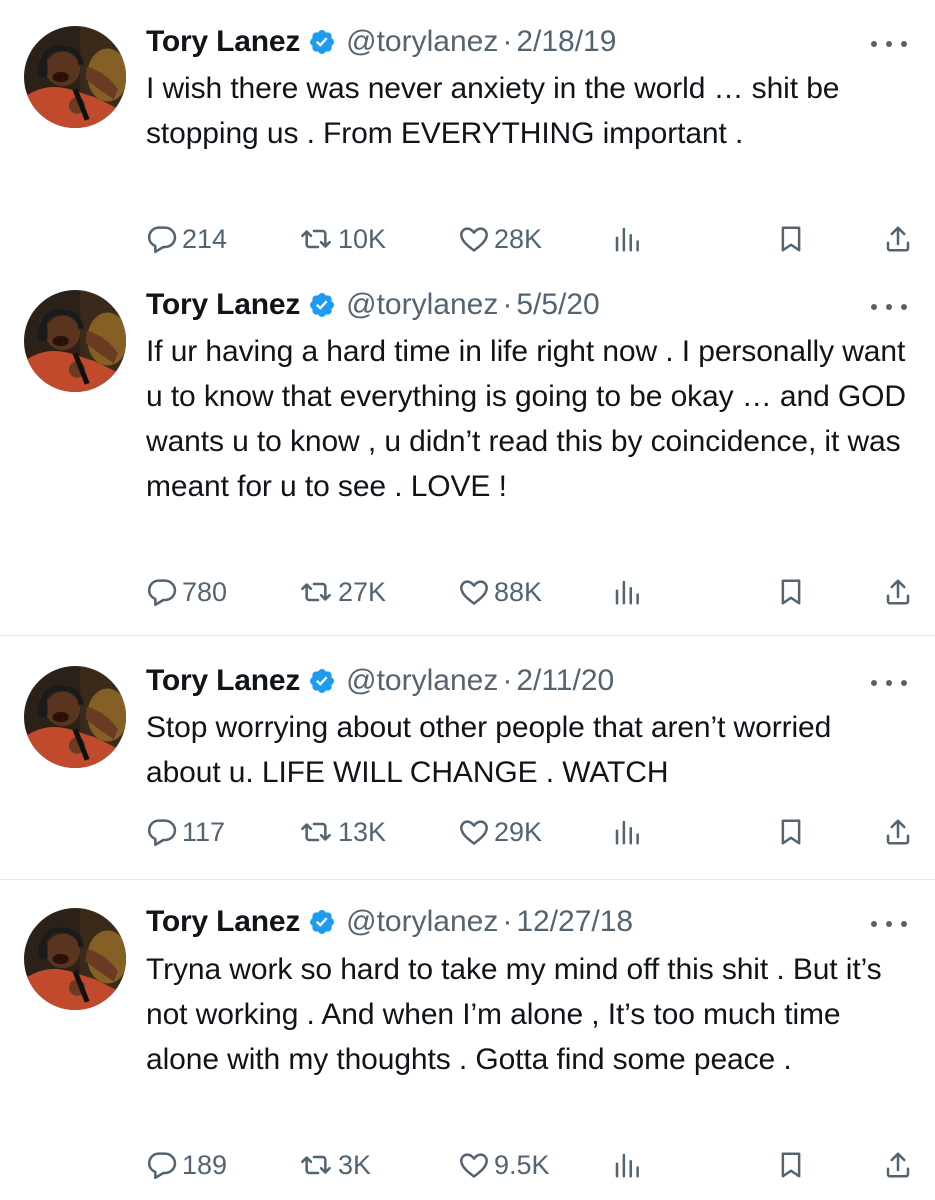 This screenshot has height=1200, width=935. What do you see at coordinates (557, 305) in the screenshot?
I see `tweet-date: 5/5/20` at bounding box center [557, 305].